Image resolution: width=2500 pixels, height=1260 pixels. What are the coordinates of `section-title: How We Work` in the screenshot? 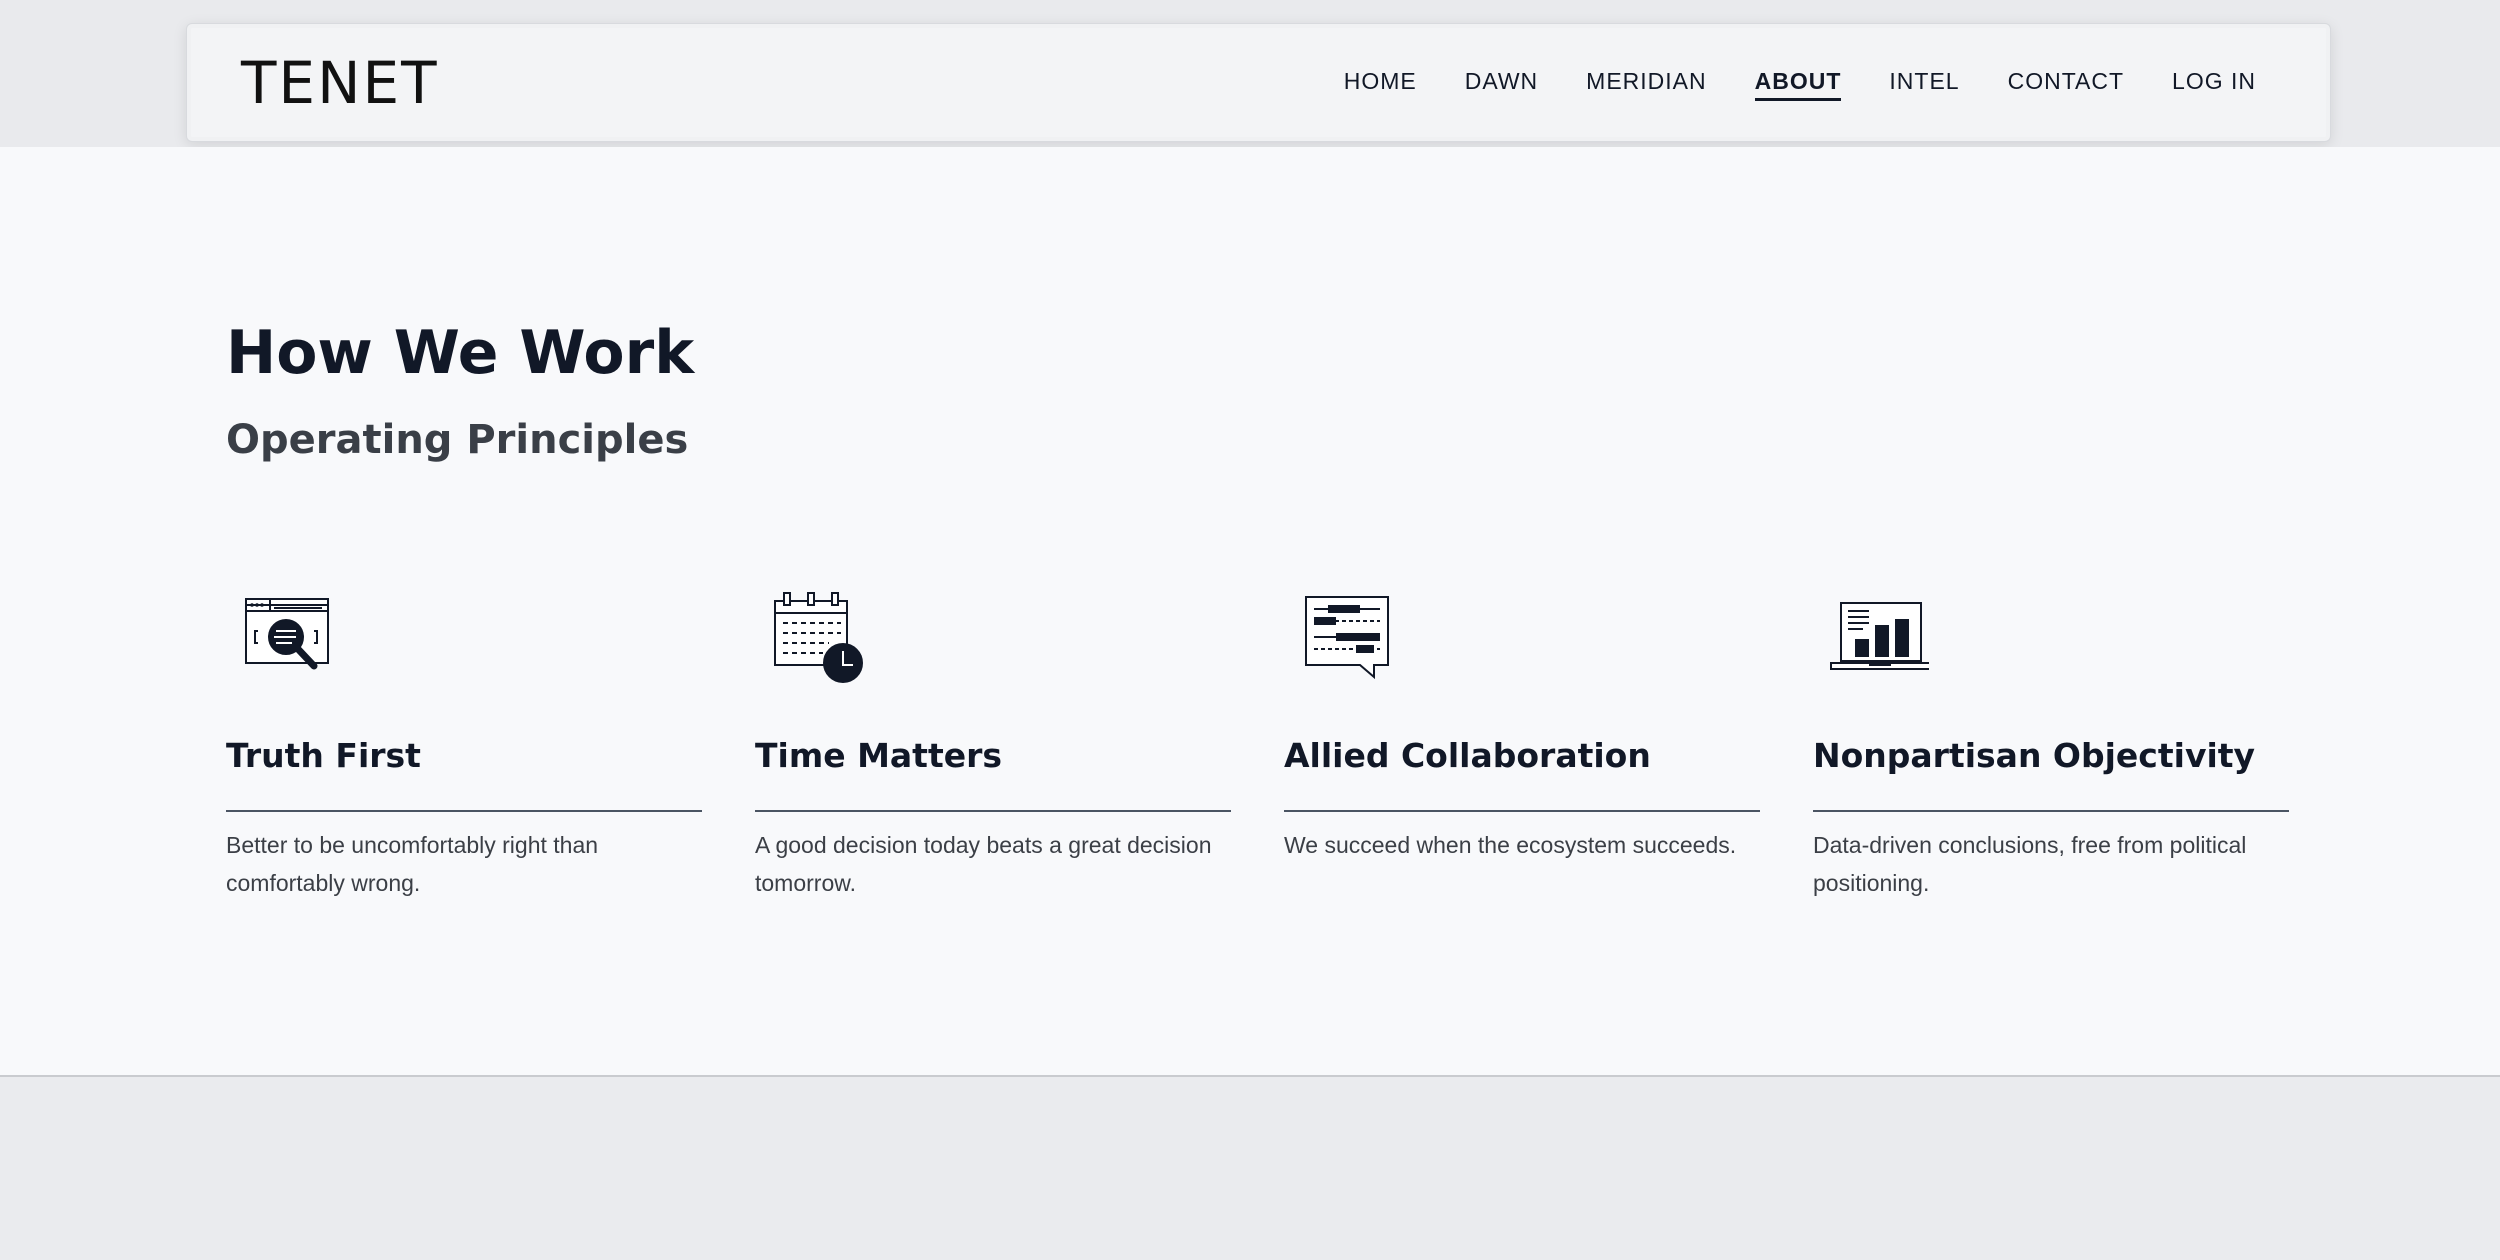 It's located at (460, 353).